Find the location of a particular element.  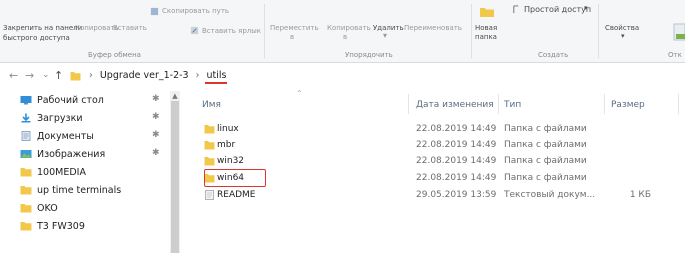

breadcrumb: › Upgrade ver_1-2-3 › utils is located at coordinates (155, 75).